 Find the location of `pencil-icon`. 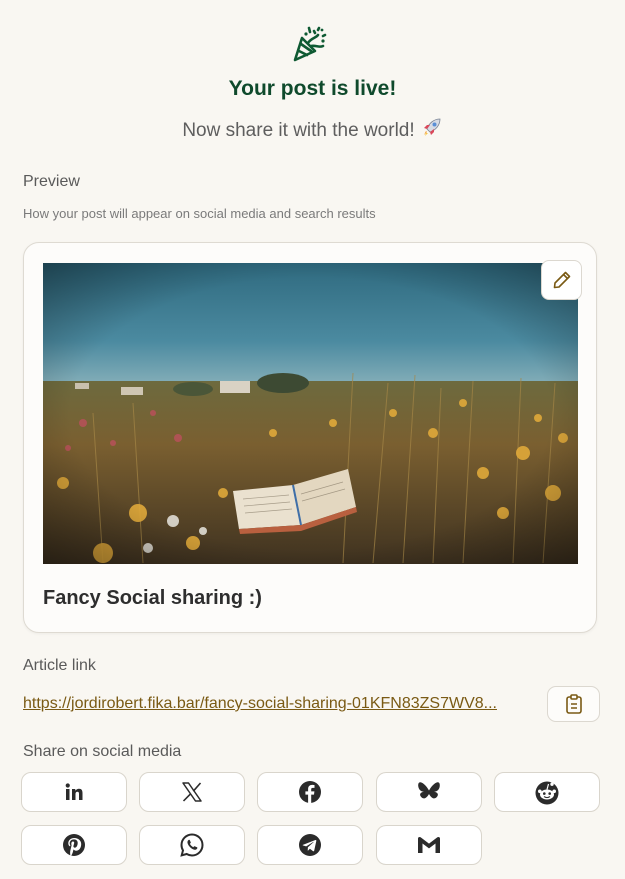

pencil-icon is located at coordinates (561, 280).